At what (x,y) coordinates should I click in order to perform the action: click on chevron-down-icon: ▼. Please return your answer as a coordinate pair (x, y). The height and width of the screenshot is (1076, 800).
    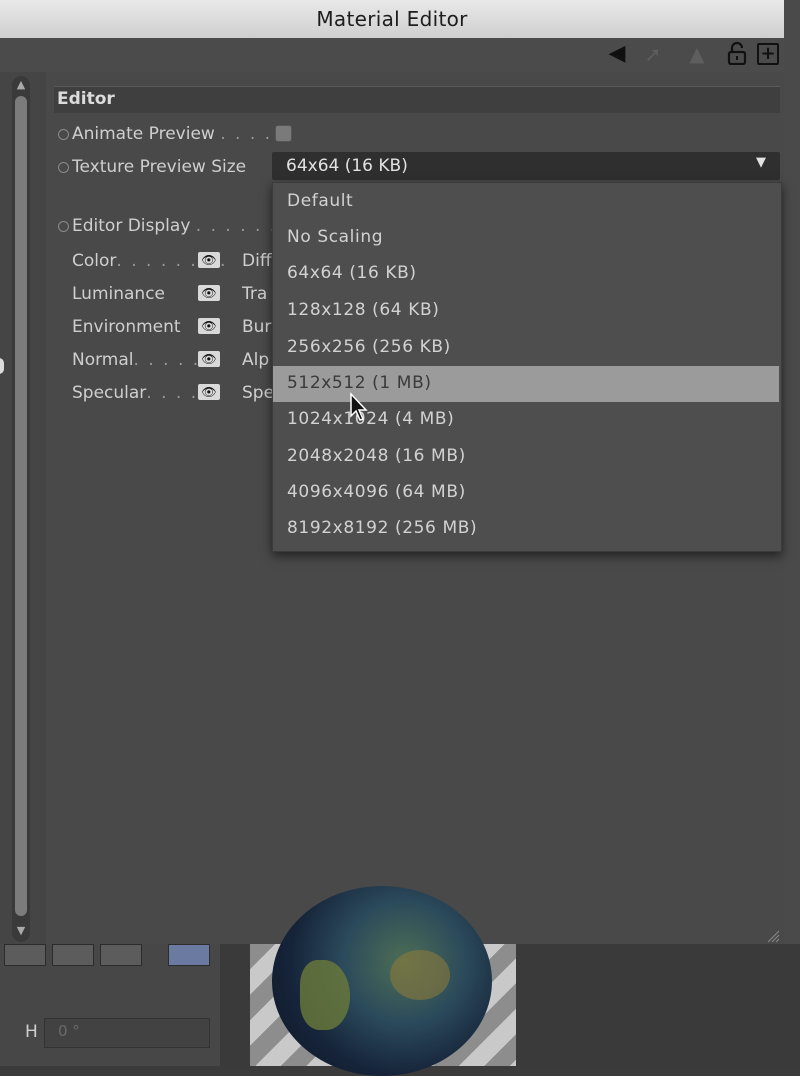
    Looking at the image, I should click on (761, 162).